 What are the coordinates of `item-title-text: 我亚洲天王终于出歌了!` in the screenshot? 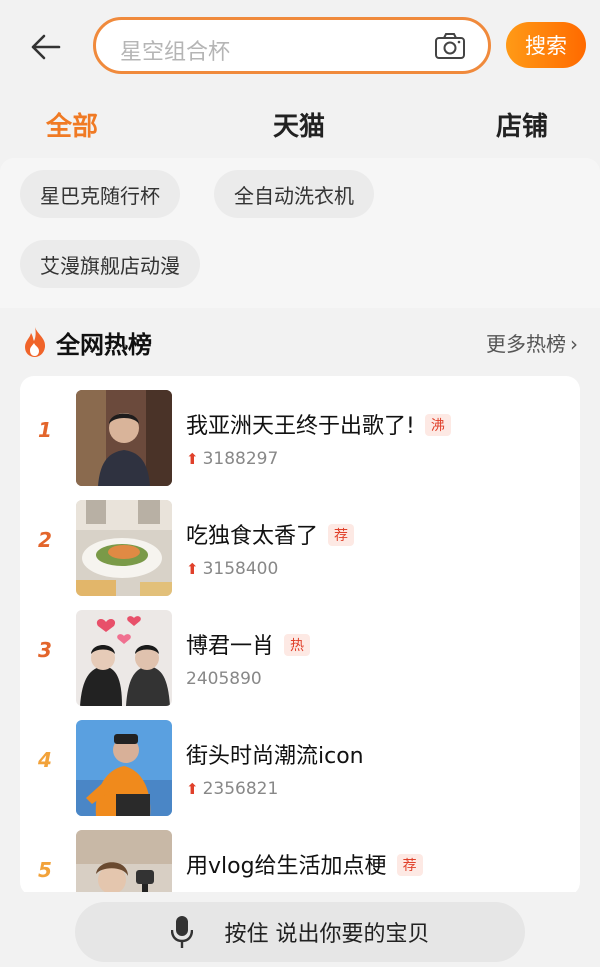 It's located at (300, 426).